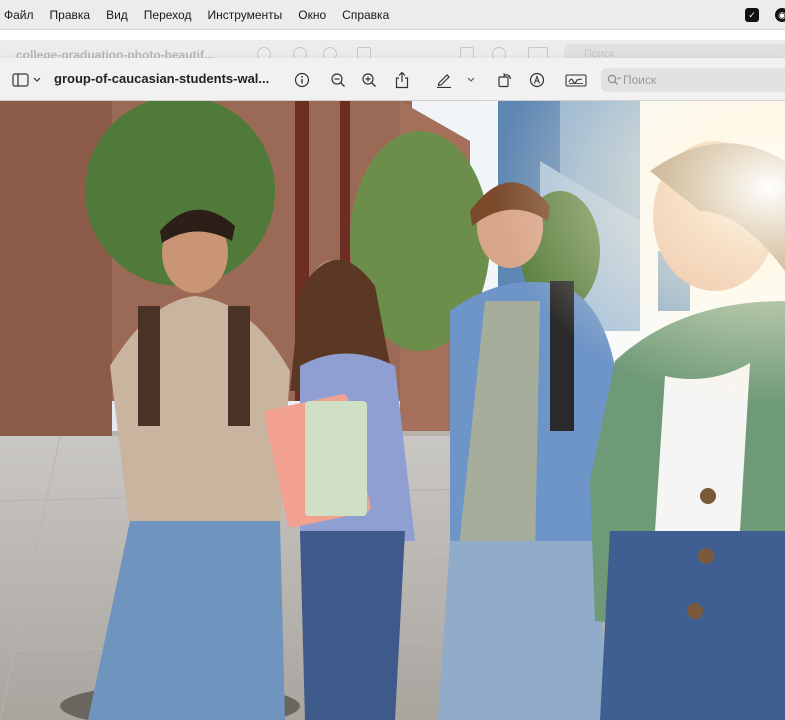  I want to click on search-field: Поиск, so click(693, 80).